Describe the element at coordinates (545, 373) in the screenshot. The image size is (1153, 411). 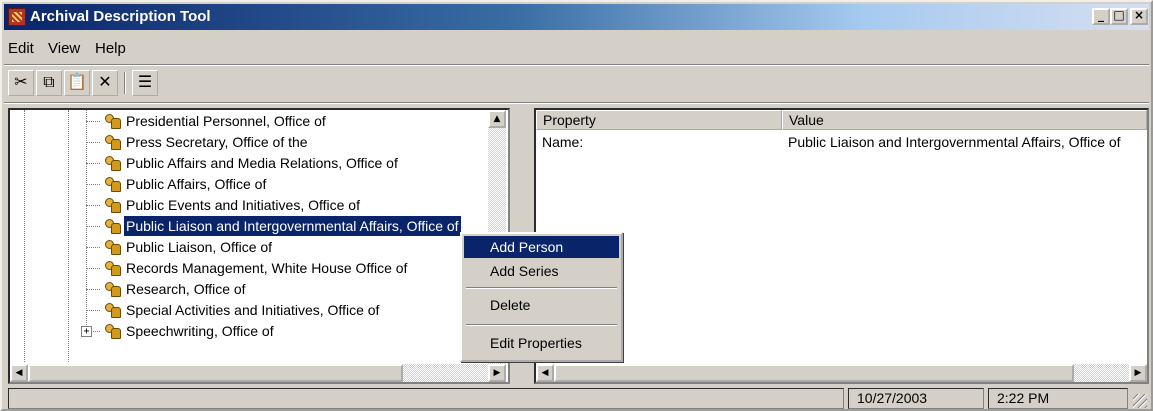
I see `list-scroll-left-icon: ◀` at that location.